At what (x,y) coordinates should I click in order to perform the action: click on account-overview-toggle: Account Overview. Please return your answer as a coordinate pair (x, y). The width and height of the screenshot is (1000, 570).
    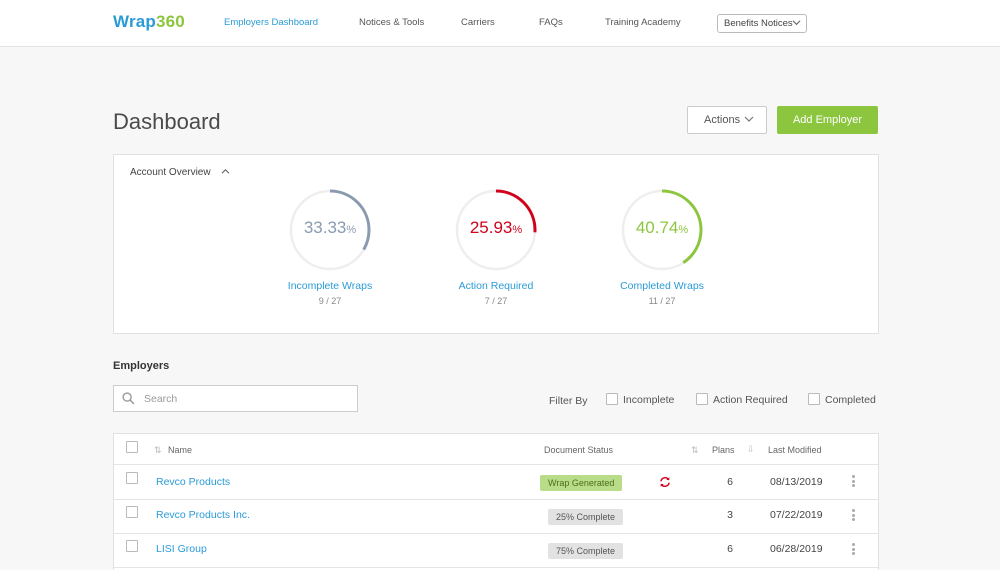
    Looking at the image, I should click on (180, 172).